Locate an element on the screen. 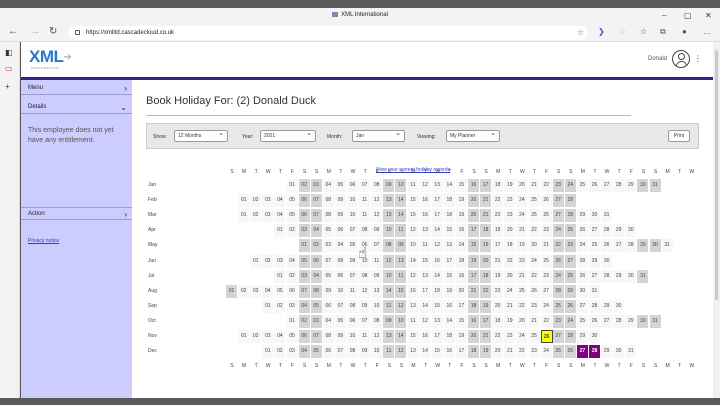 The image size is (720, 405). open-tab-icon: ▭ is located at coordinates (9, 68).